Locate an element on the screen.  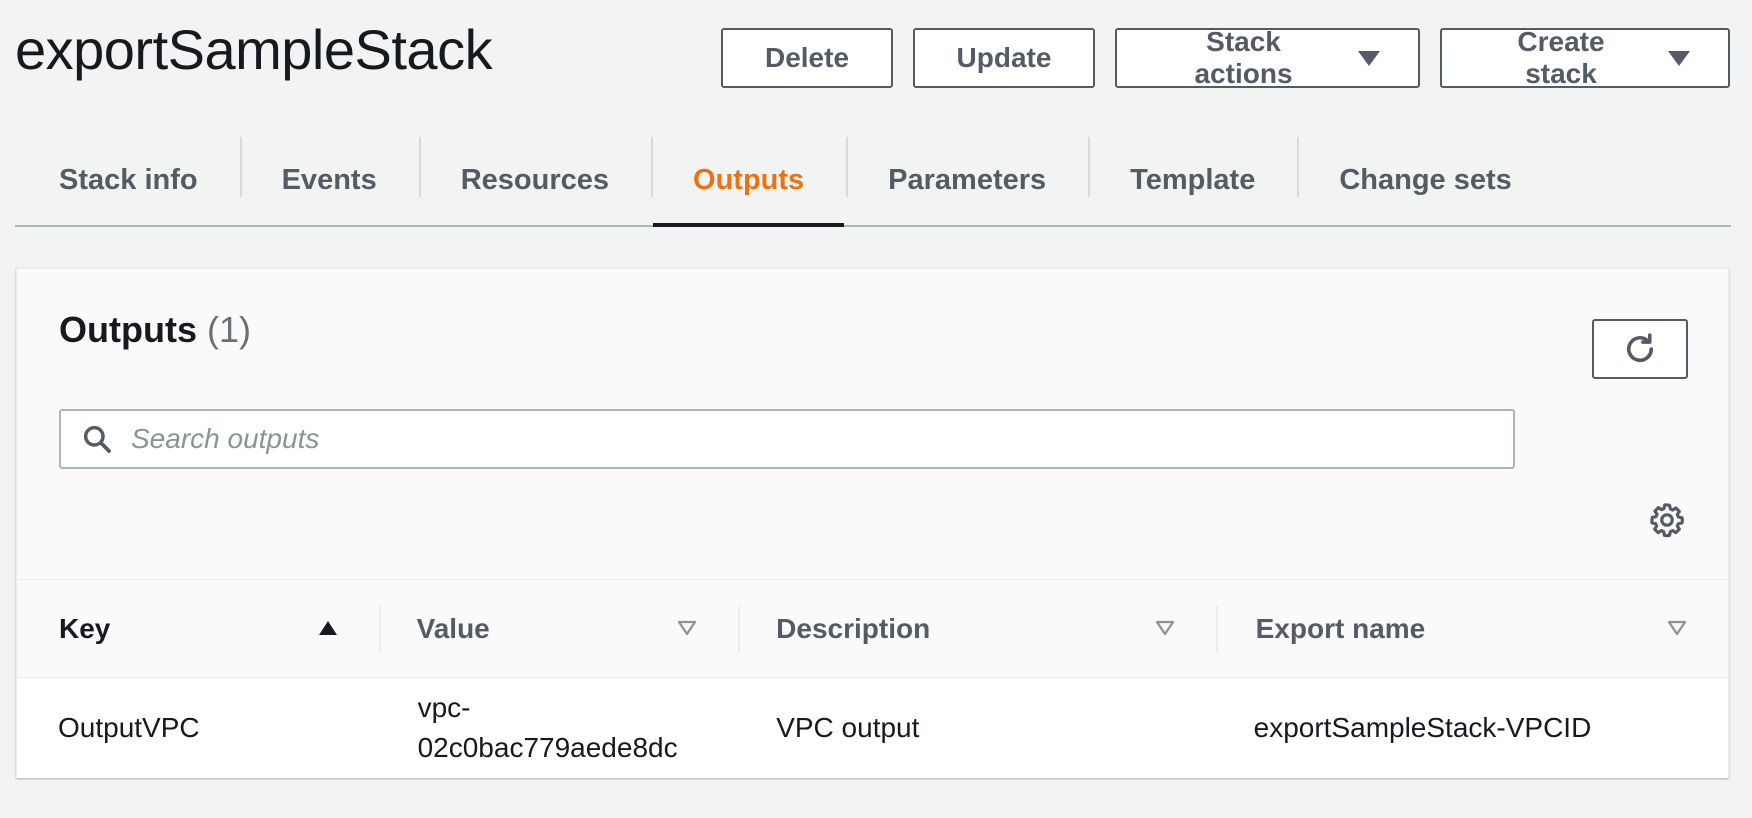
search-box is located at coordinates (787, 439).